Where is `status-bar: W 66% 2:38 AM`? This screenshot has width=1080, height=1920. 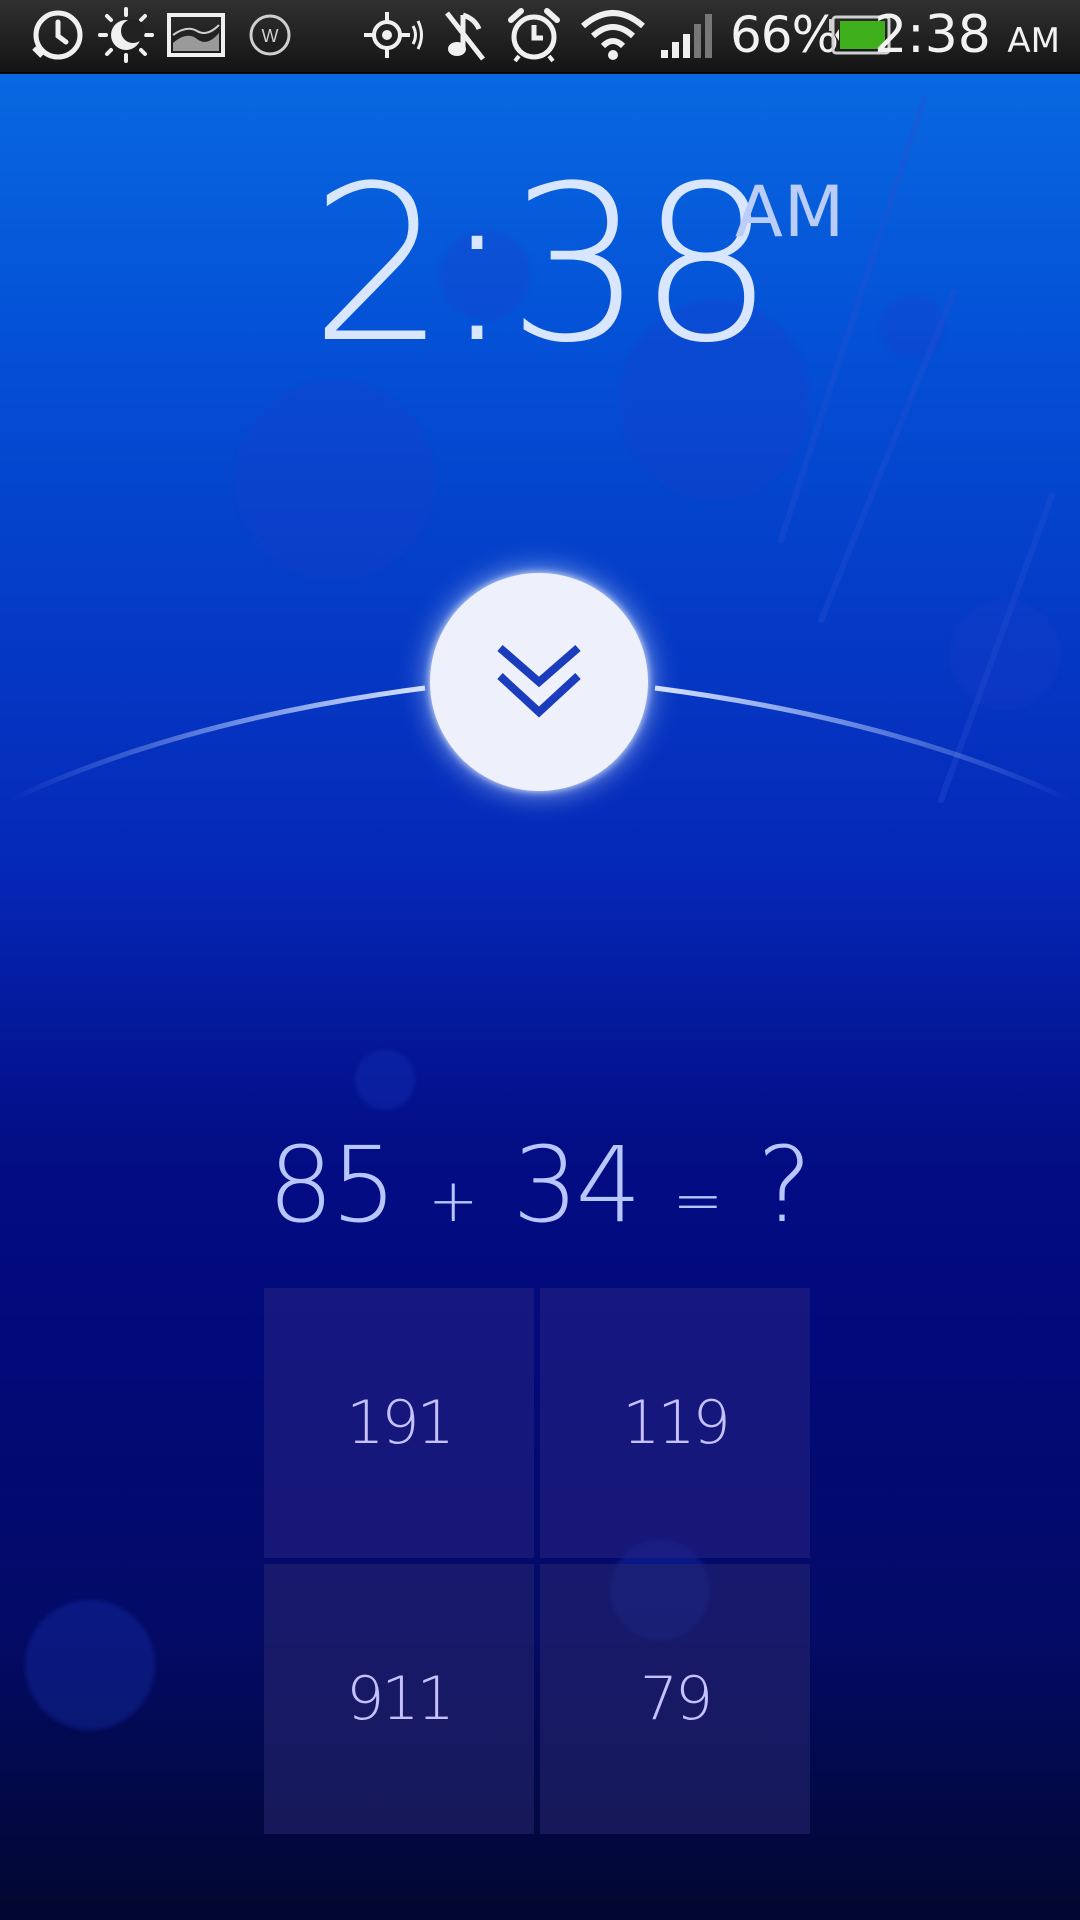 status-bar: W 66% 2:38 AM is located at coordinates (540, 37).